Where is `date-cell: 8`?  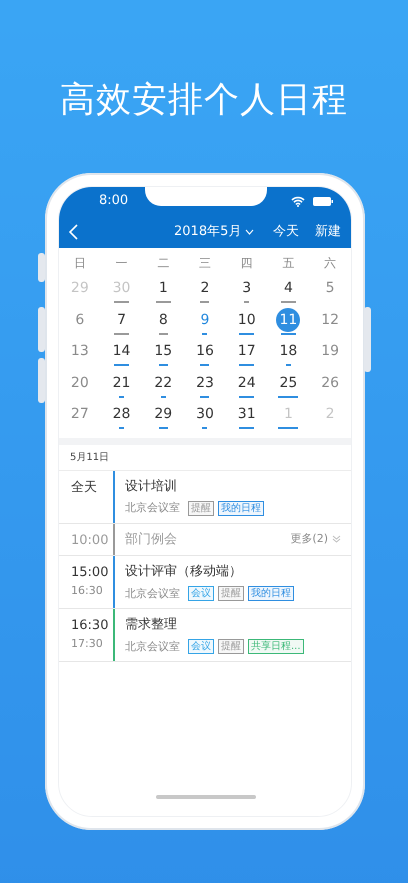
date-cell: 8 is located at coordinates (163, 320).